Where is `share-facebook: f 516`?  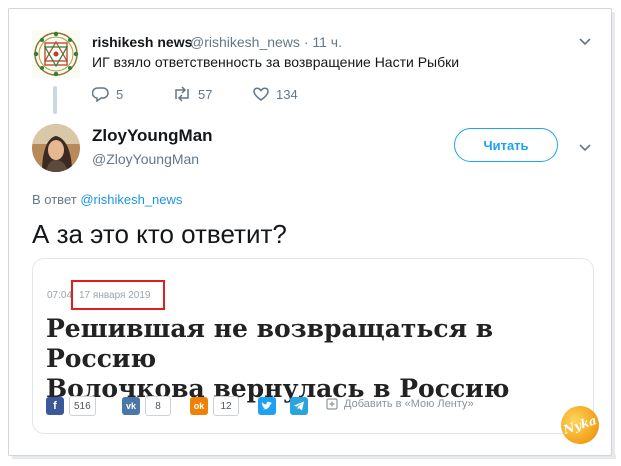 share-facebook: f 516 is located at coordinates (71, 406).